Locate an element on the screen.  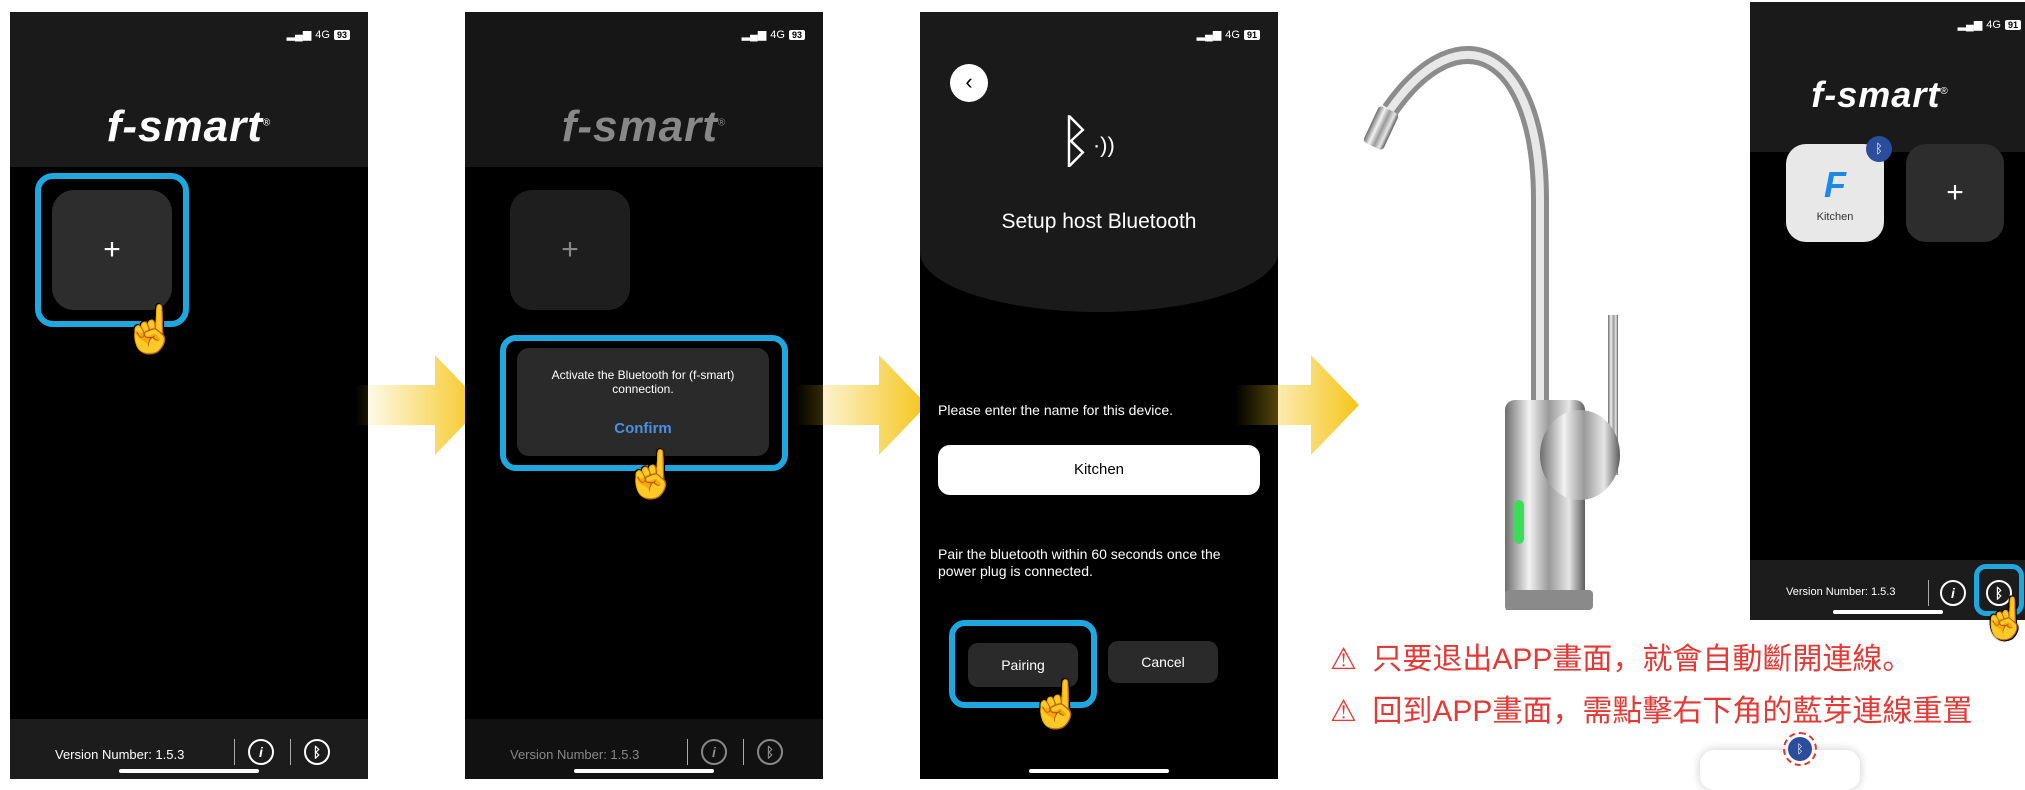
bluetooth-connected-badge-icon: ᛒ is located at coordinates (1879, 149).